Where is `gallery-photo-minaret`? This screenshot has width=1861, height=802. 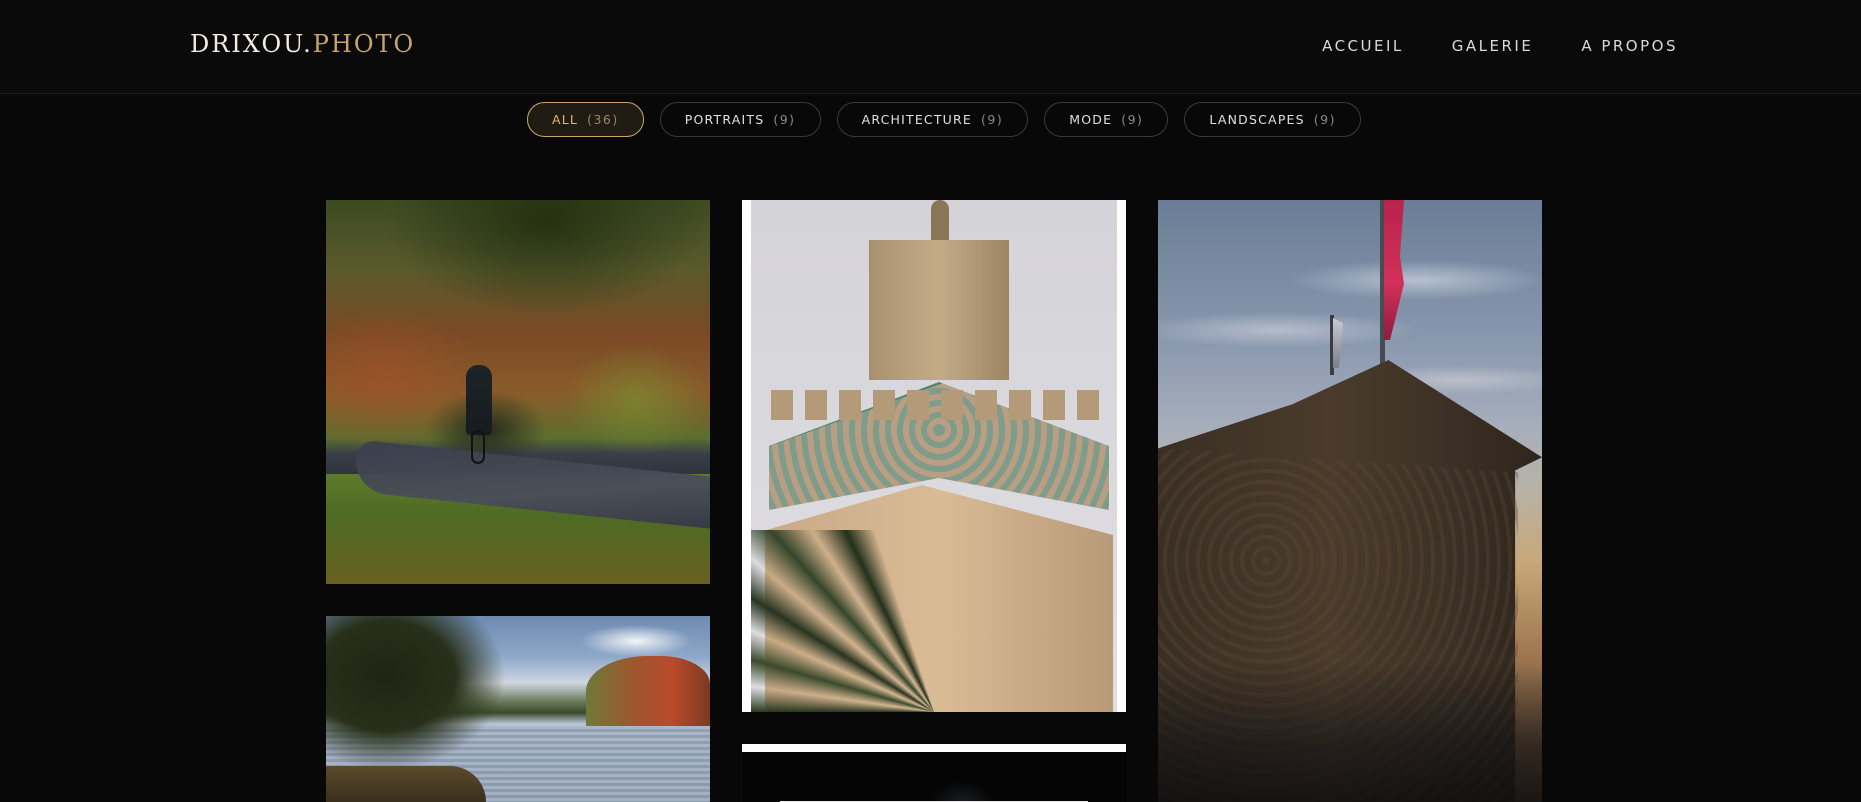
gallery-photo-minaret is located at coordinates (934, 456).